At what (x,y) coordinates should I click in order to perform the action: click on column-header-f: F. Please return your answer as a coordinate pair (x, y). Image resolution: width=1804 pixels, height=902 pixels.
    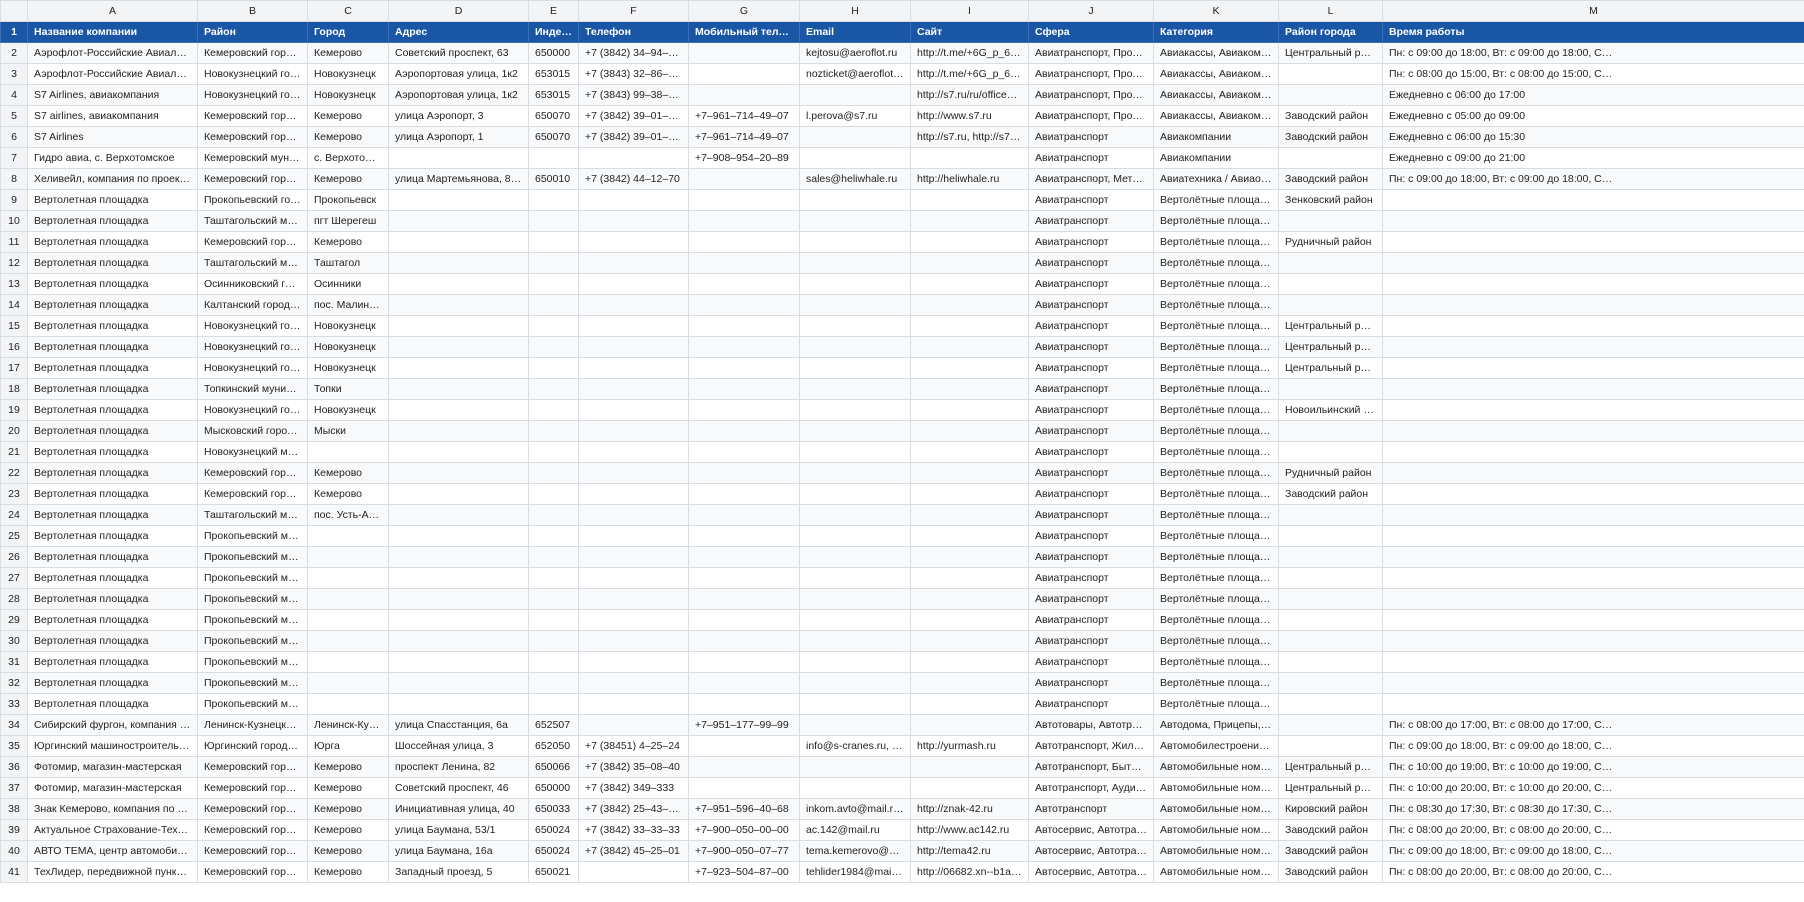
    Looking at the image, I should click on (633, 11).